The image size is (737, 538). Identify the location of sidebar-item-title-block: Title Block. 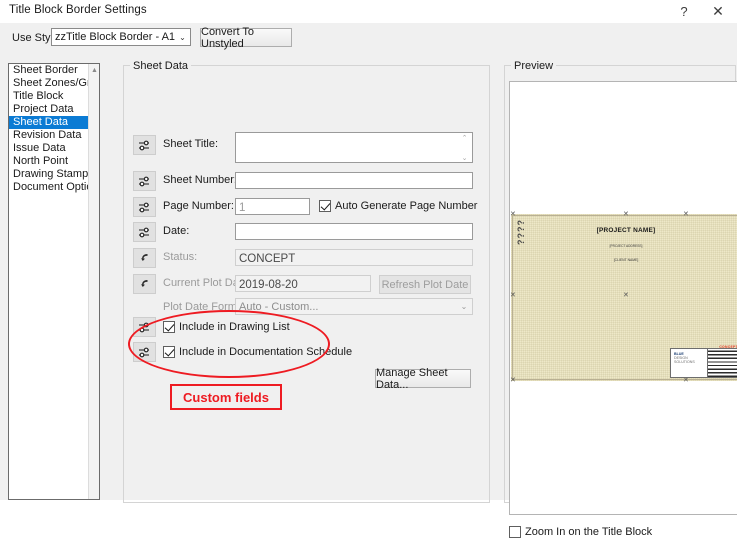
(54, 96).